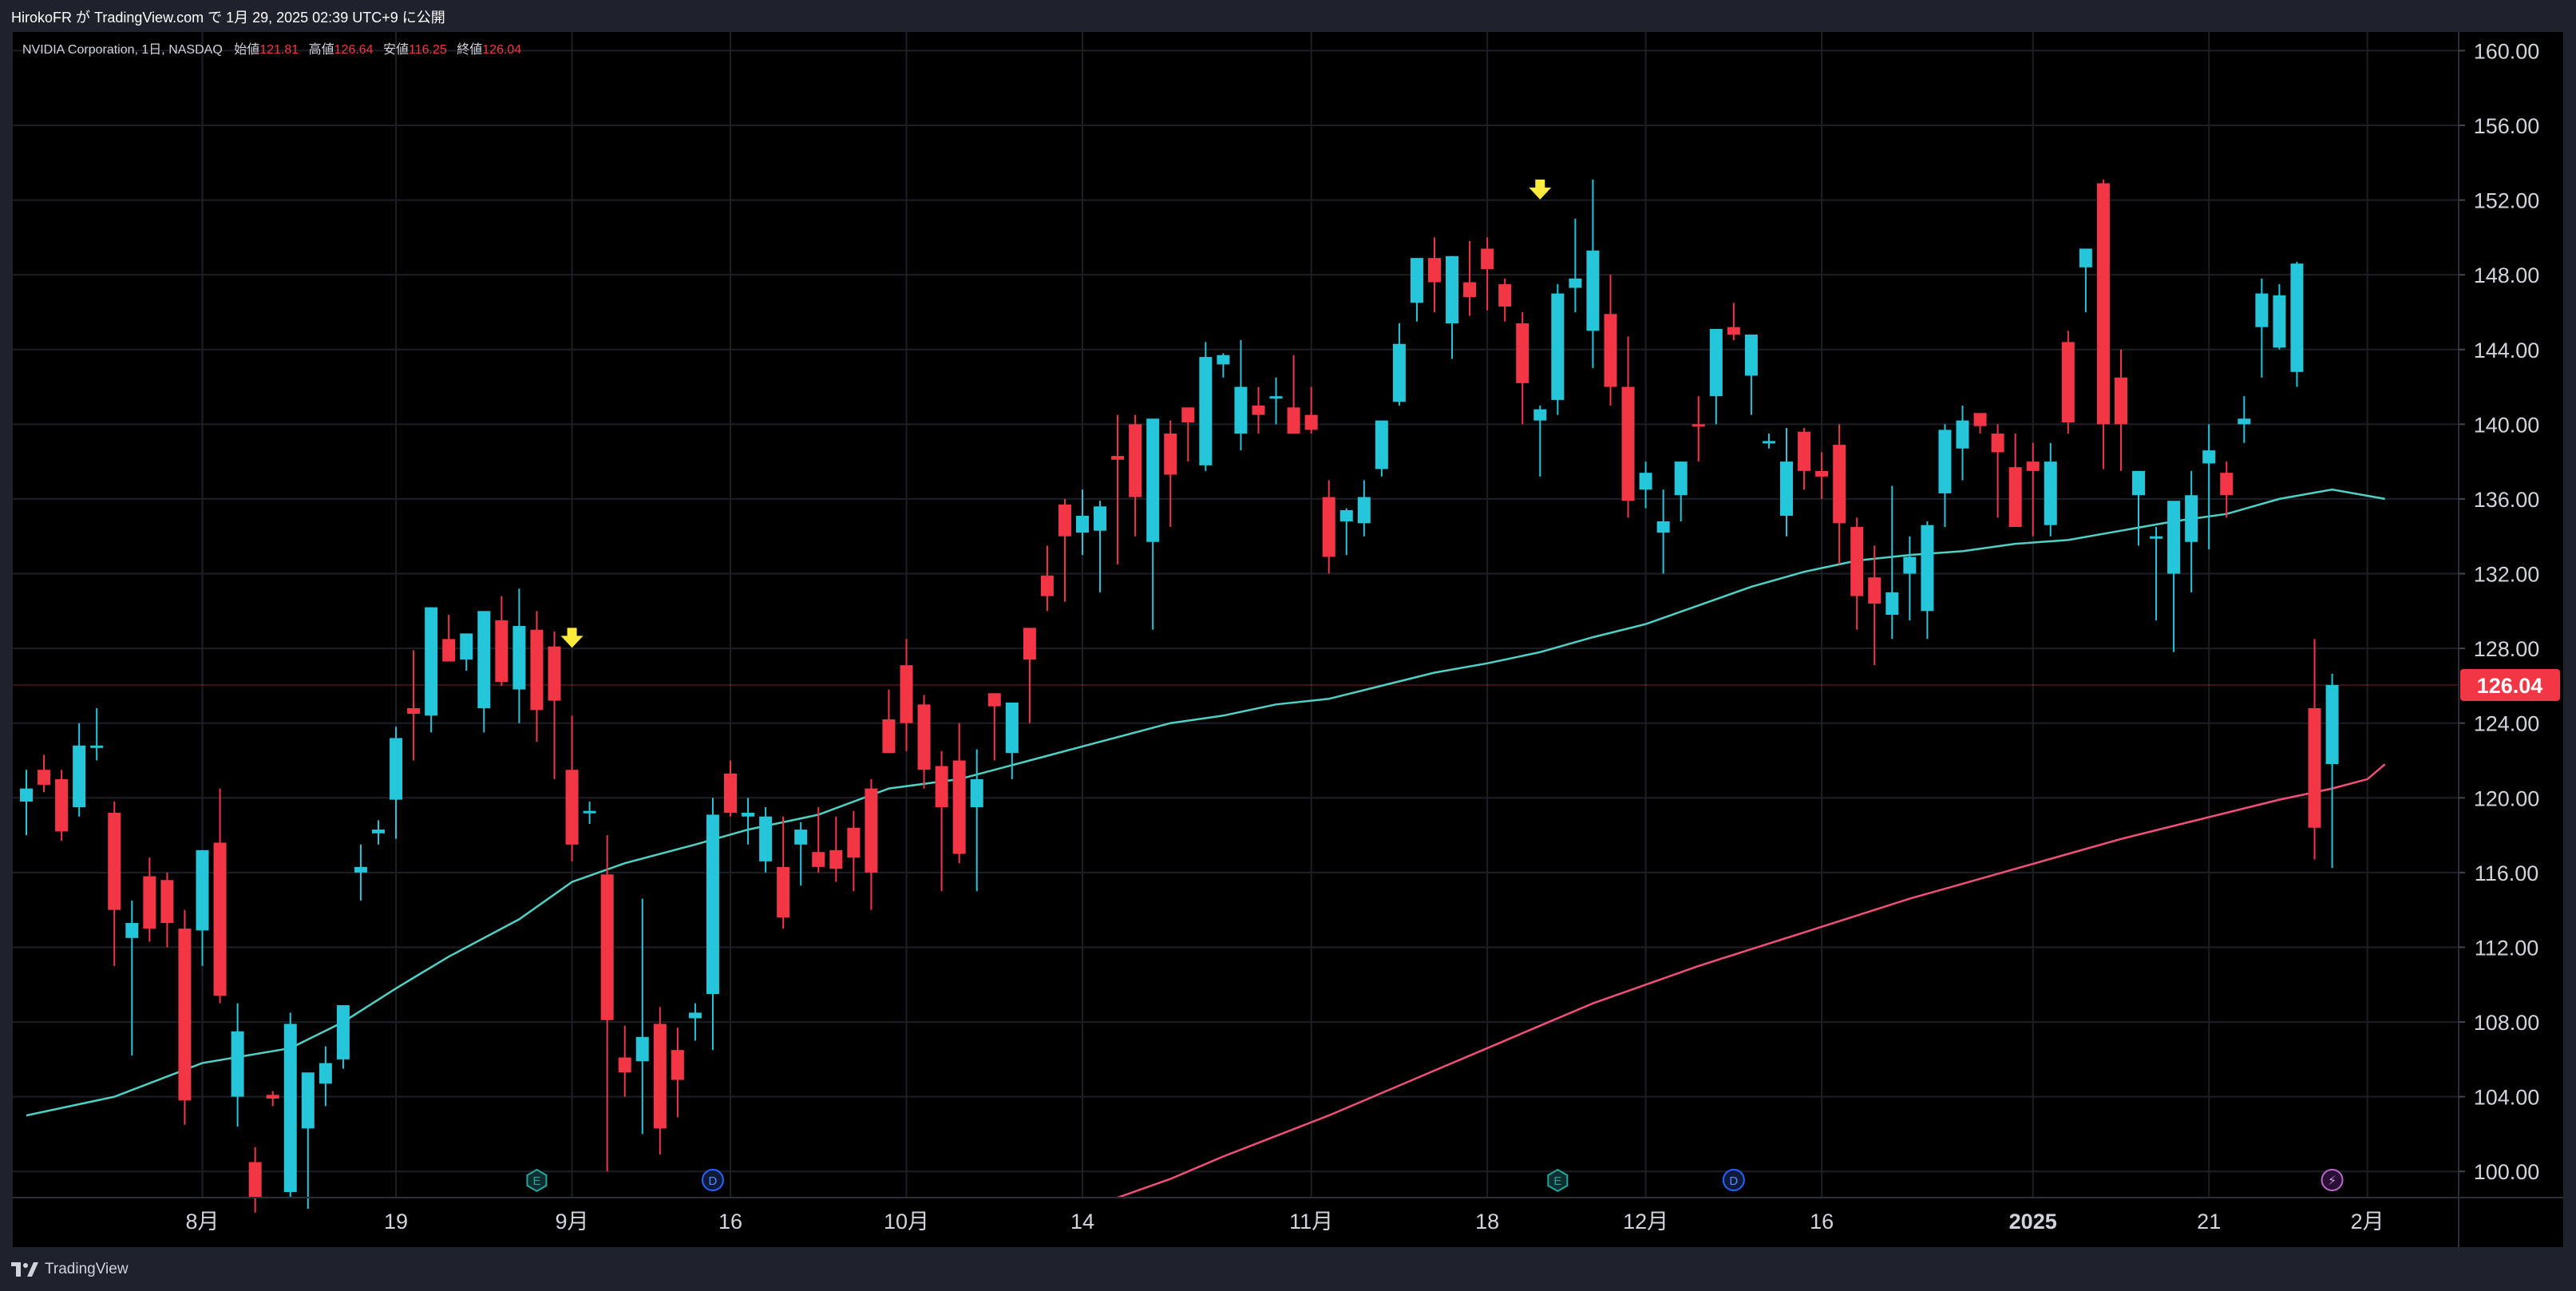  What do you see at coordinates (247, 49) in the screenshot?
I see `legend-open-label: 始値` at bounding box center [247, 49].